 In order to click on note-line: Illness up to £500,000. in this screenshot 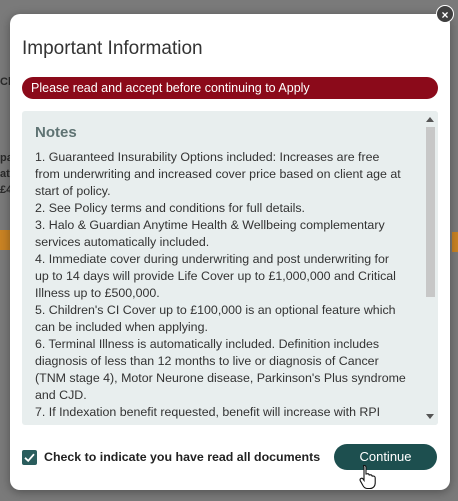, I will do `click(97, 293)`.